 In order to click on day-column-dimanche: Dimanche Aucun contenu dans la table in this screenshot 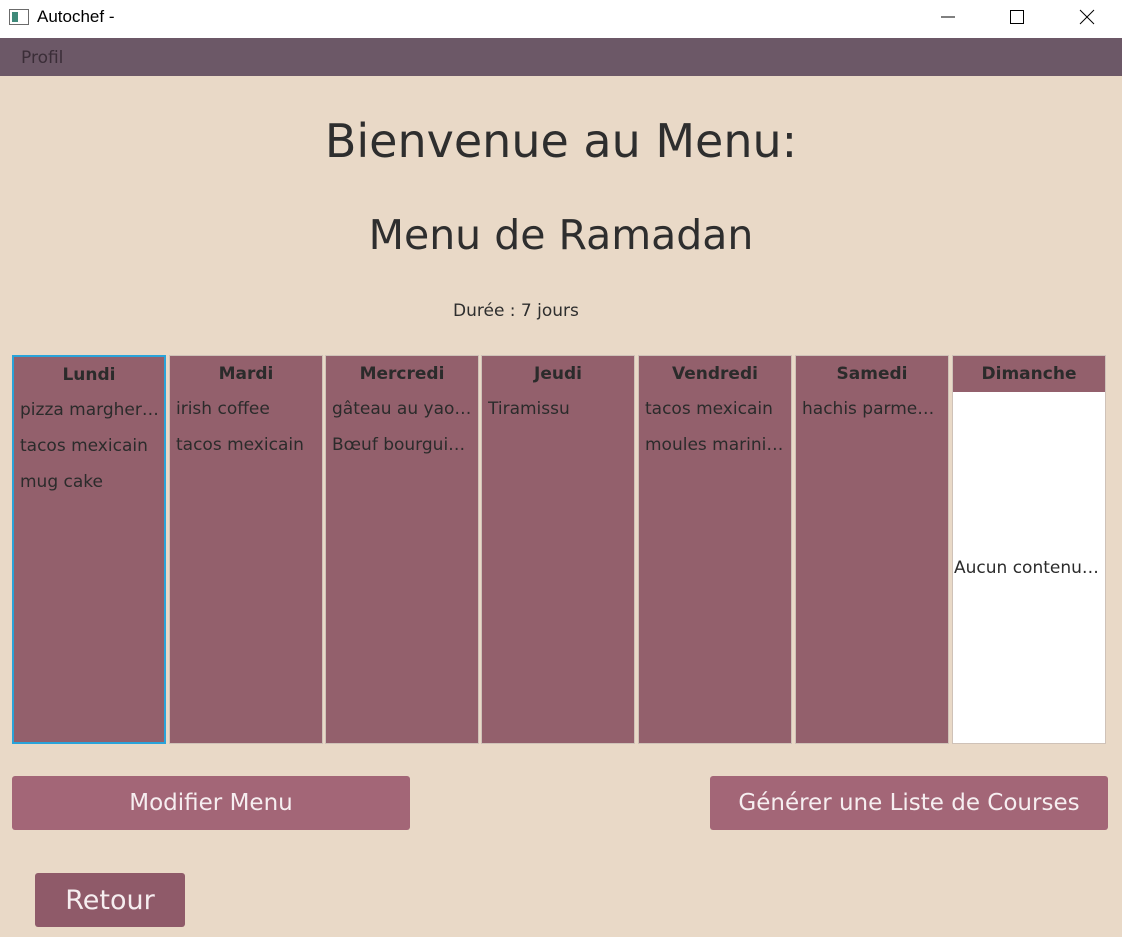, I will do `click(1029, 549)`.